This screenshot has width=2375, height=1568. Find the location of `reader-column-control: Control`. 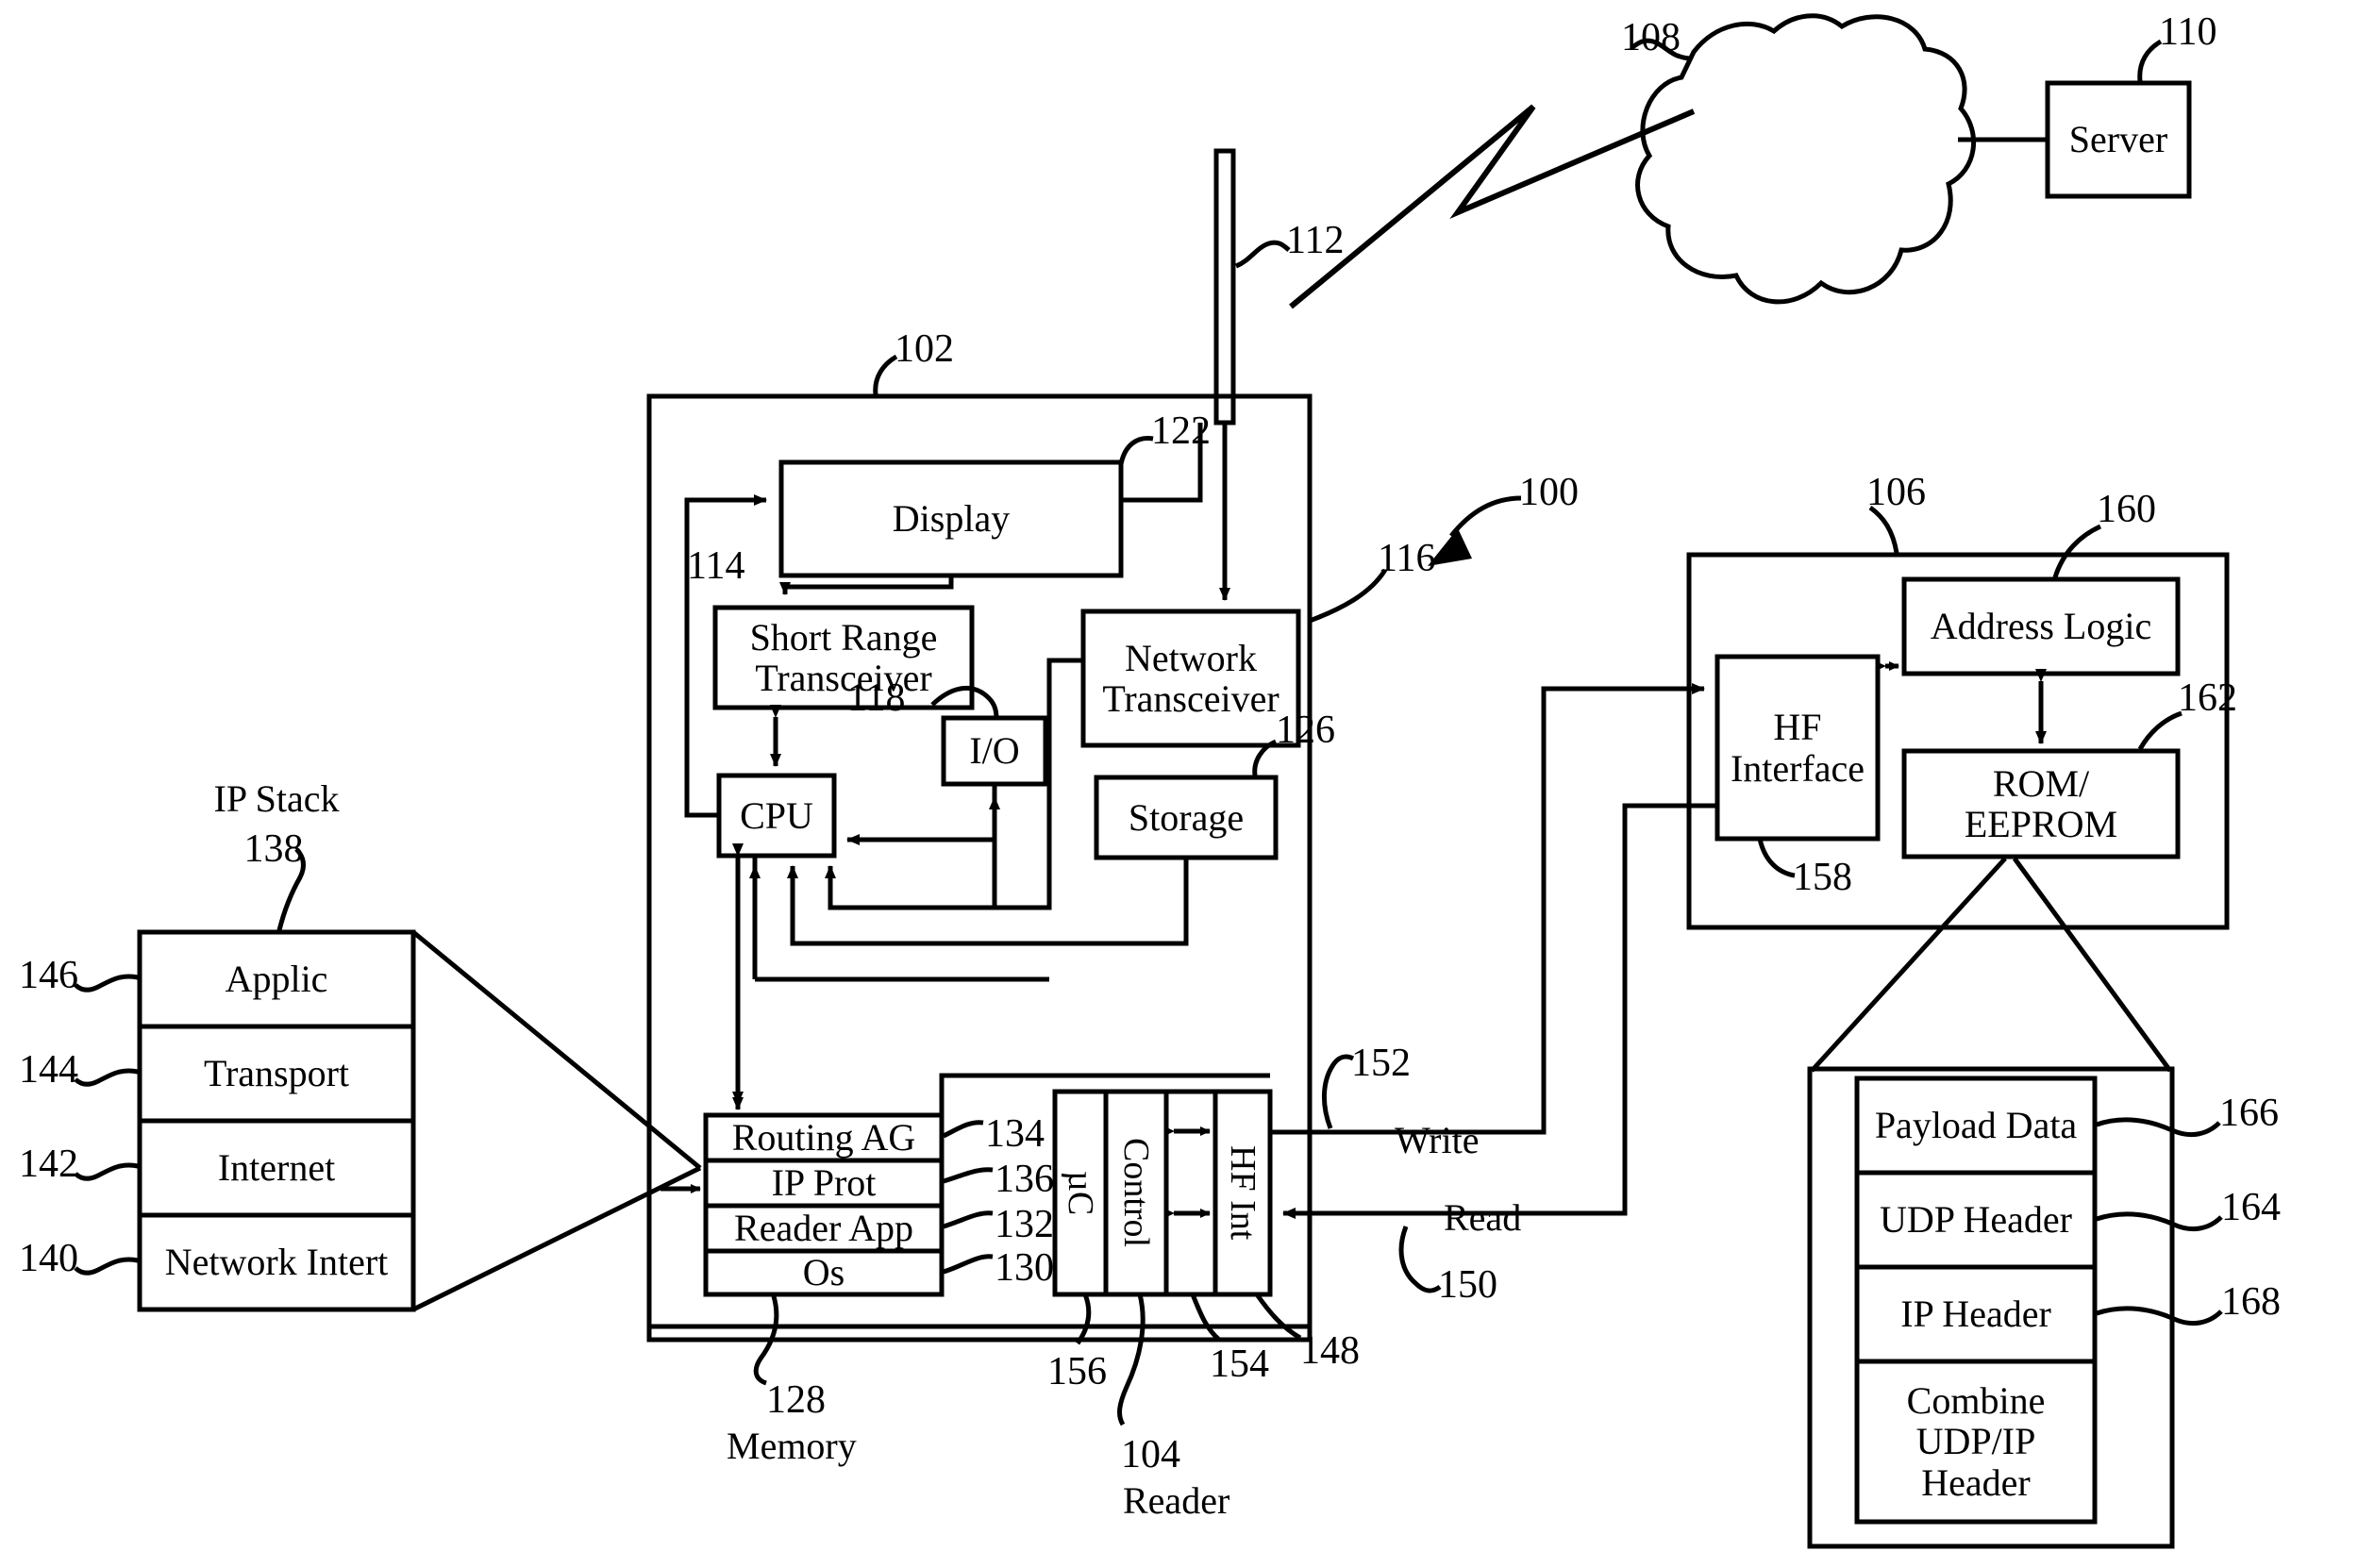

reader-column-control: Control is located at coordinates (1136, 1193).